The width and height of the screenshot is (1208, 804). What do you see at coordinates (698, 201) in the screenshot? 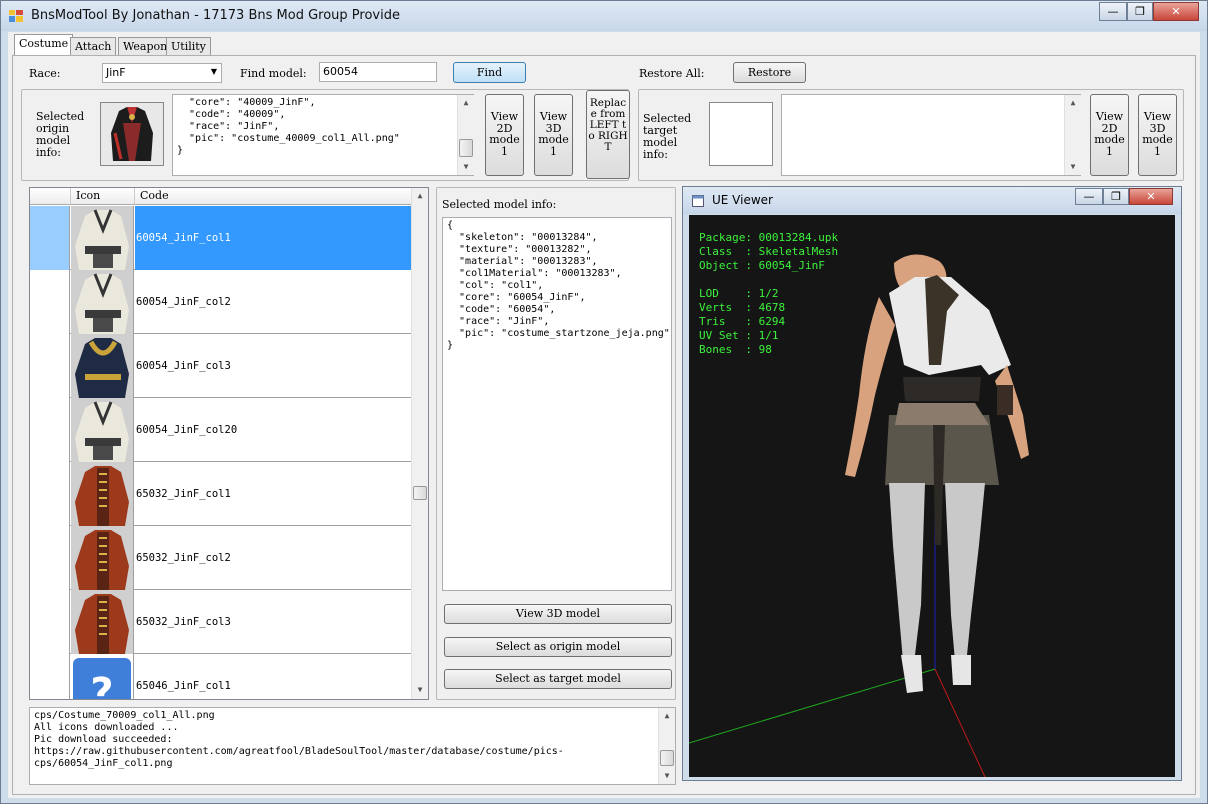
I see `window-icon` at bounding box center [698, 201].